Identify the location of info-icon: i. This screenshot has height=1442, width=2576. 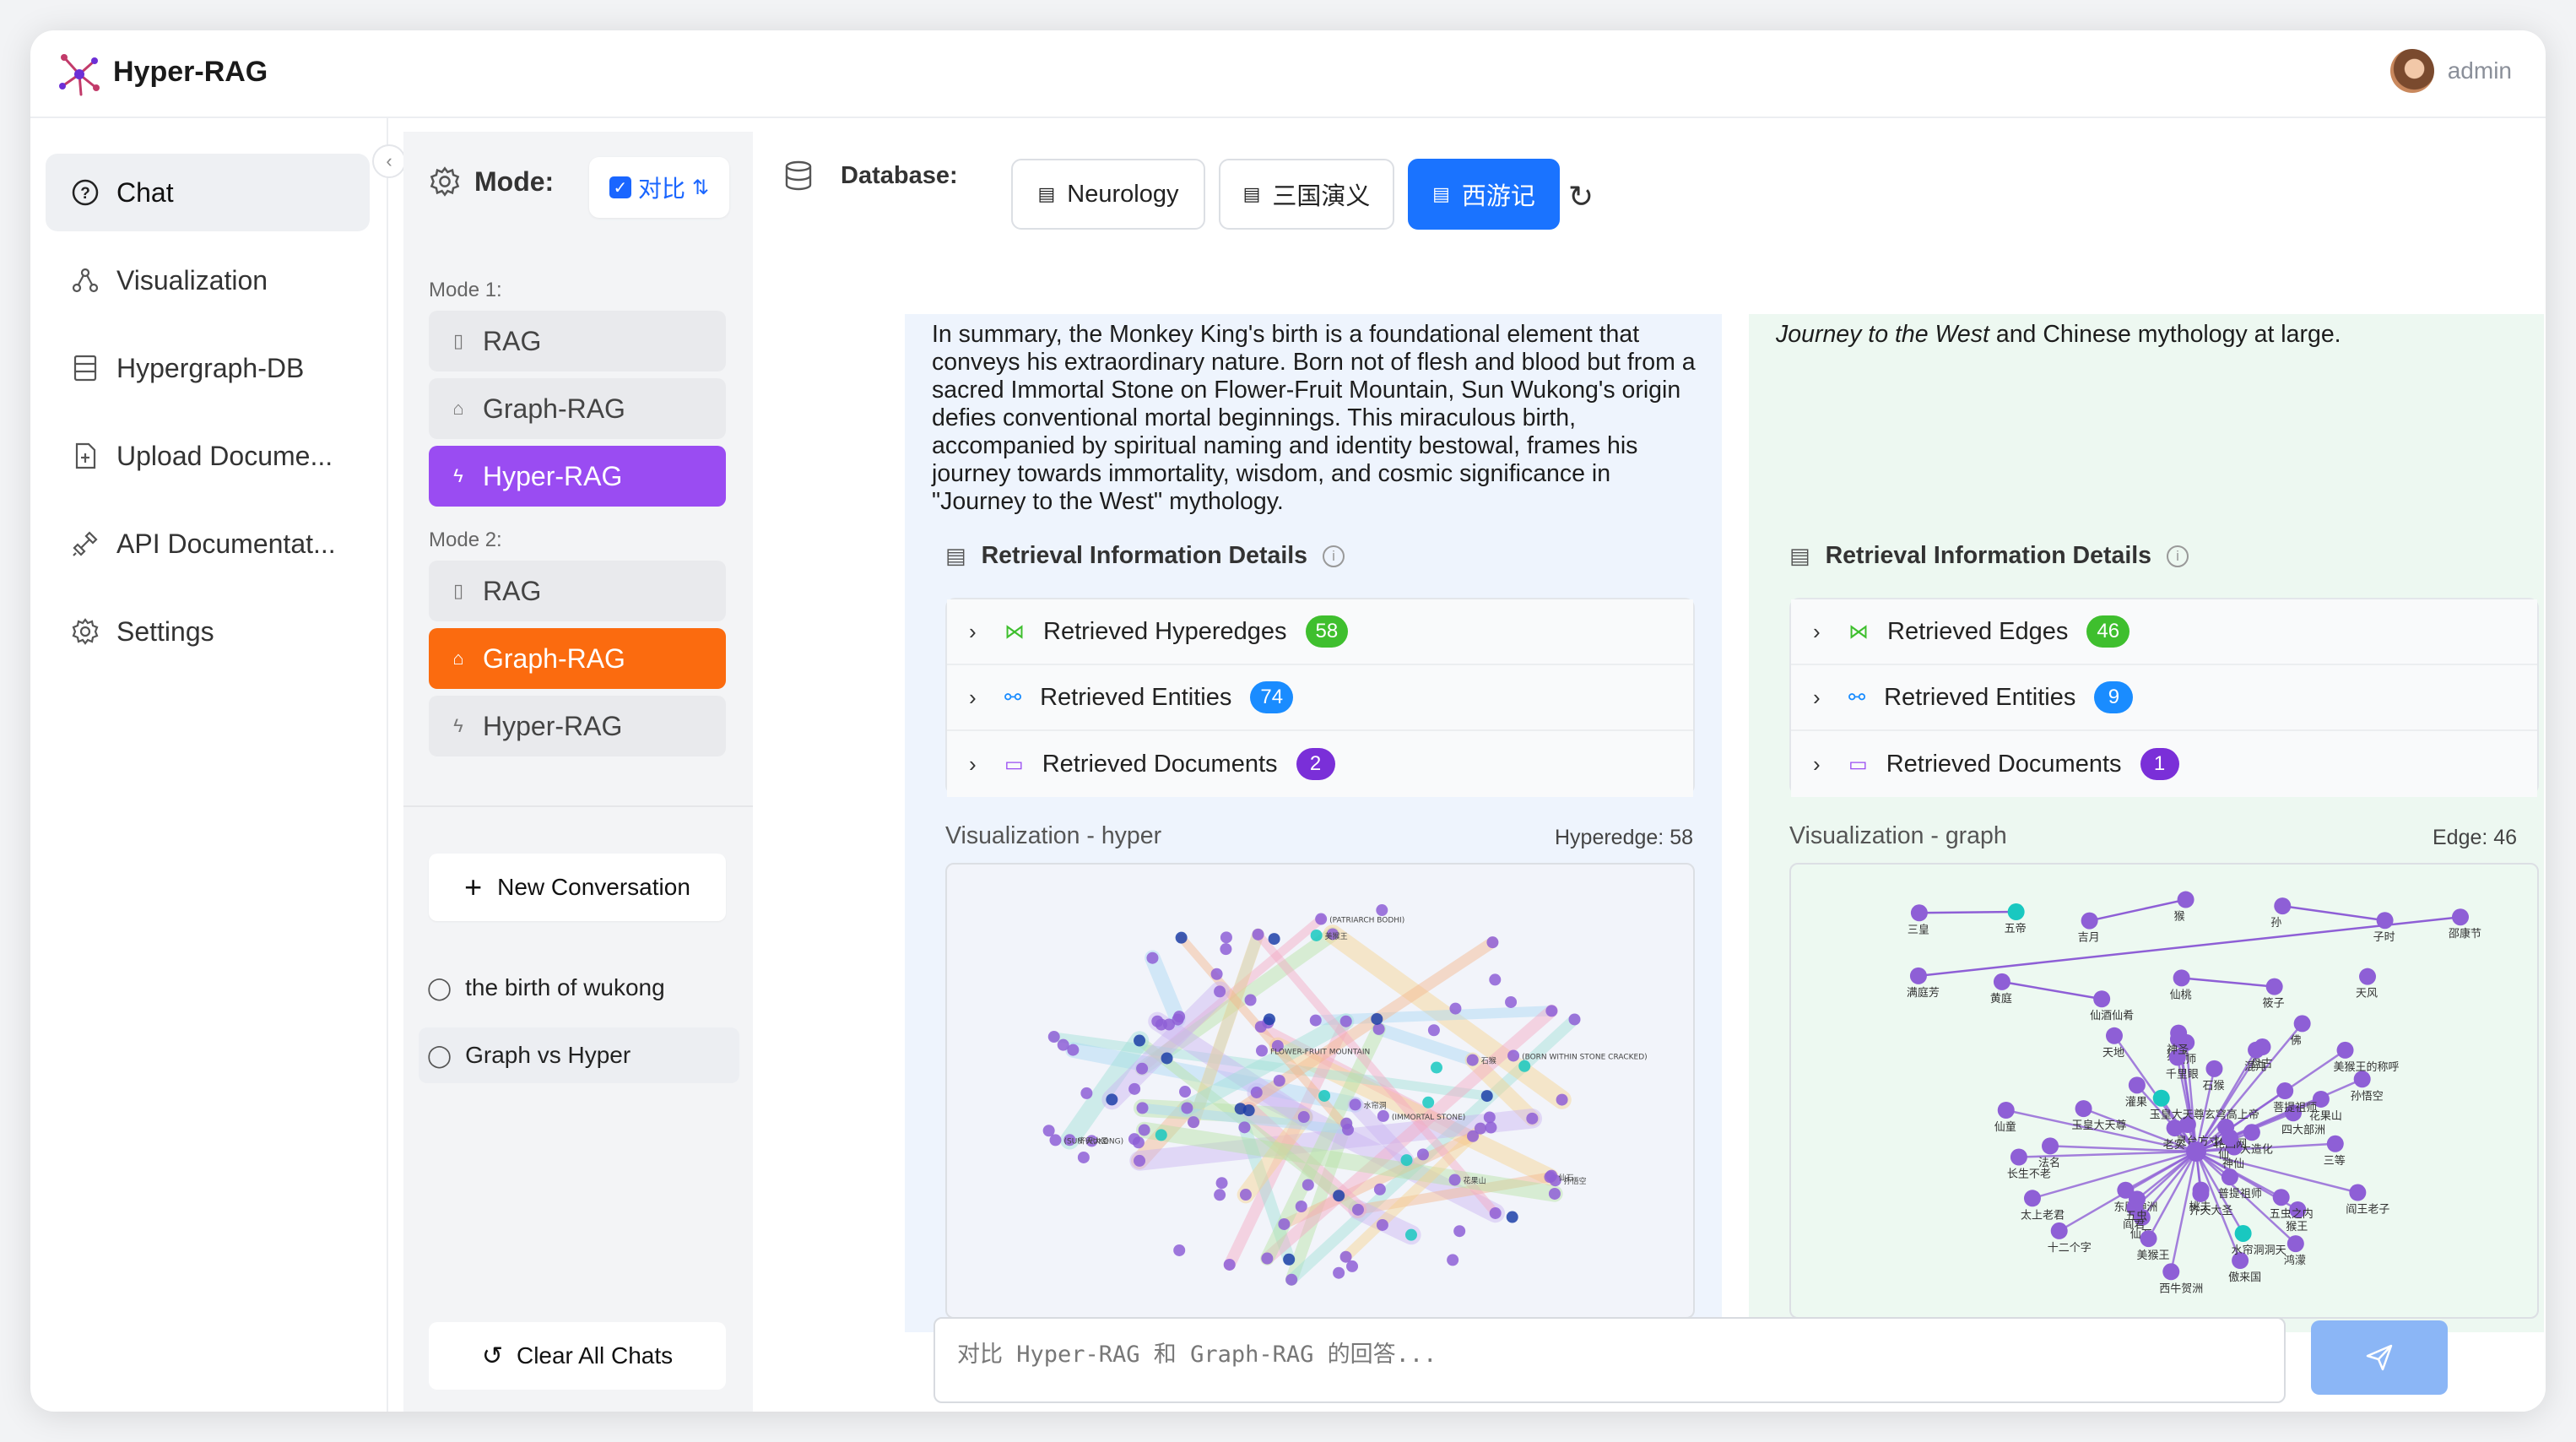
(1334, 556).